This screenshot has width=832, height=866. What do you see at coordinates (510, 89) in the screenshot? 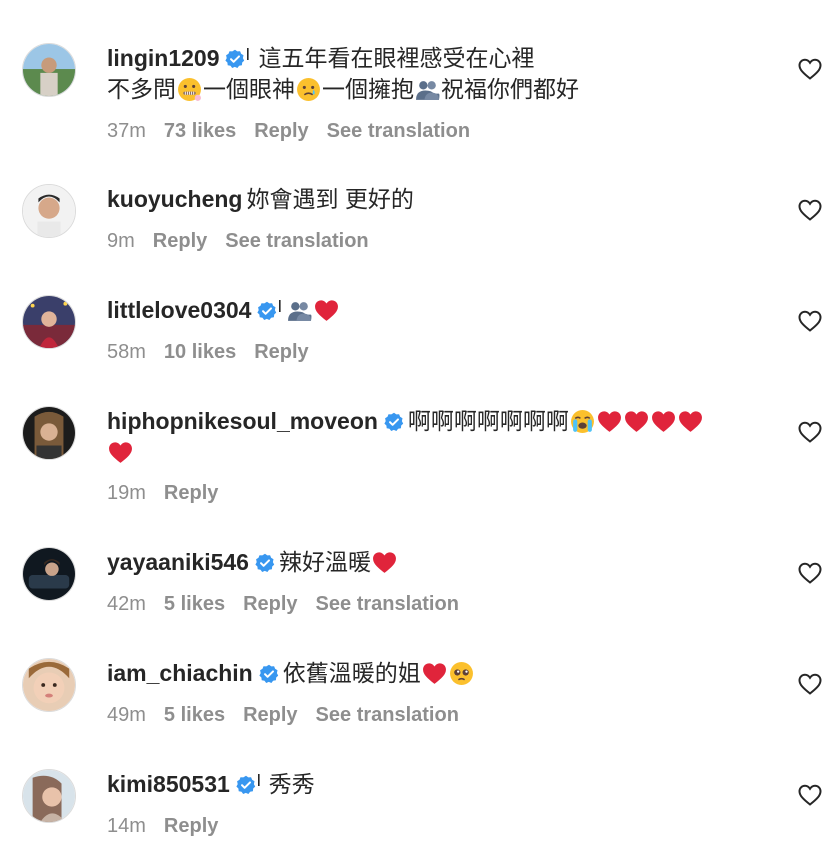
I see `comment-text: 祝福你們都好` at bounding box center [510, 89].